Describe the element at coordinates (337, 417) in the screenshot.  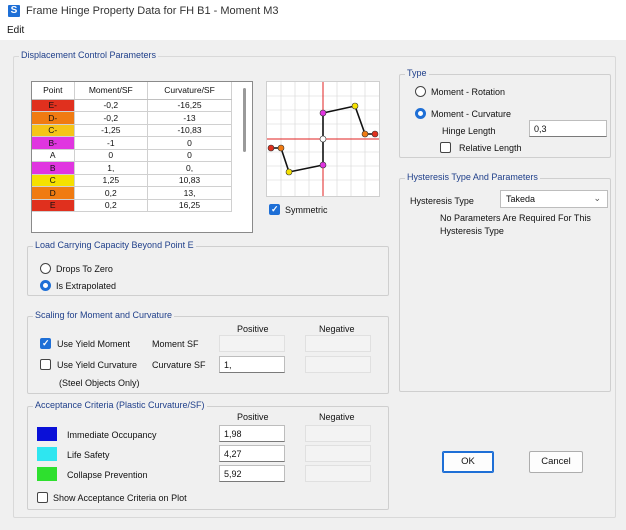
I see `acceptance-negative-header: Negative` at that location.